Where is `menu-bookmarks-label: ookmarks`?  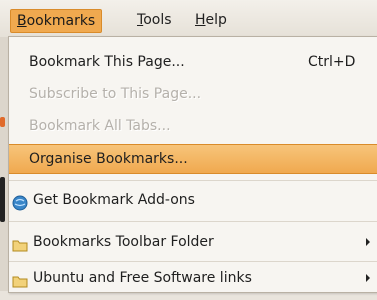 menu-bookmarks-label: ookmarks is located at coordinates (61, 21).